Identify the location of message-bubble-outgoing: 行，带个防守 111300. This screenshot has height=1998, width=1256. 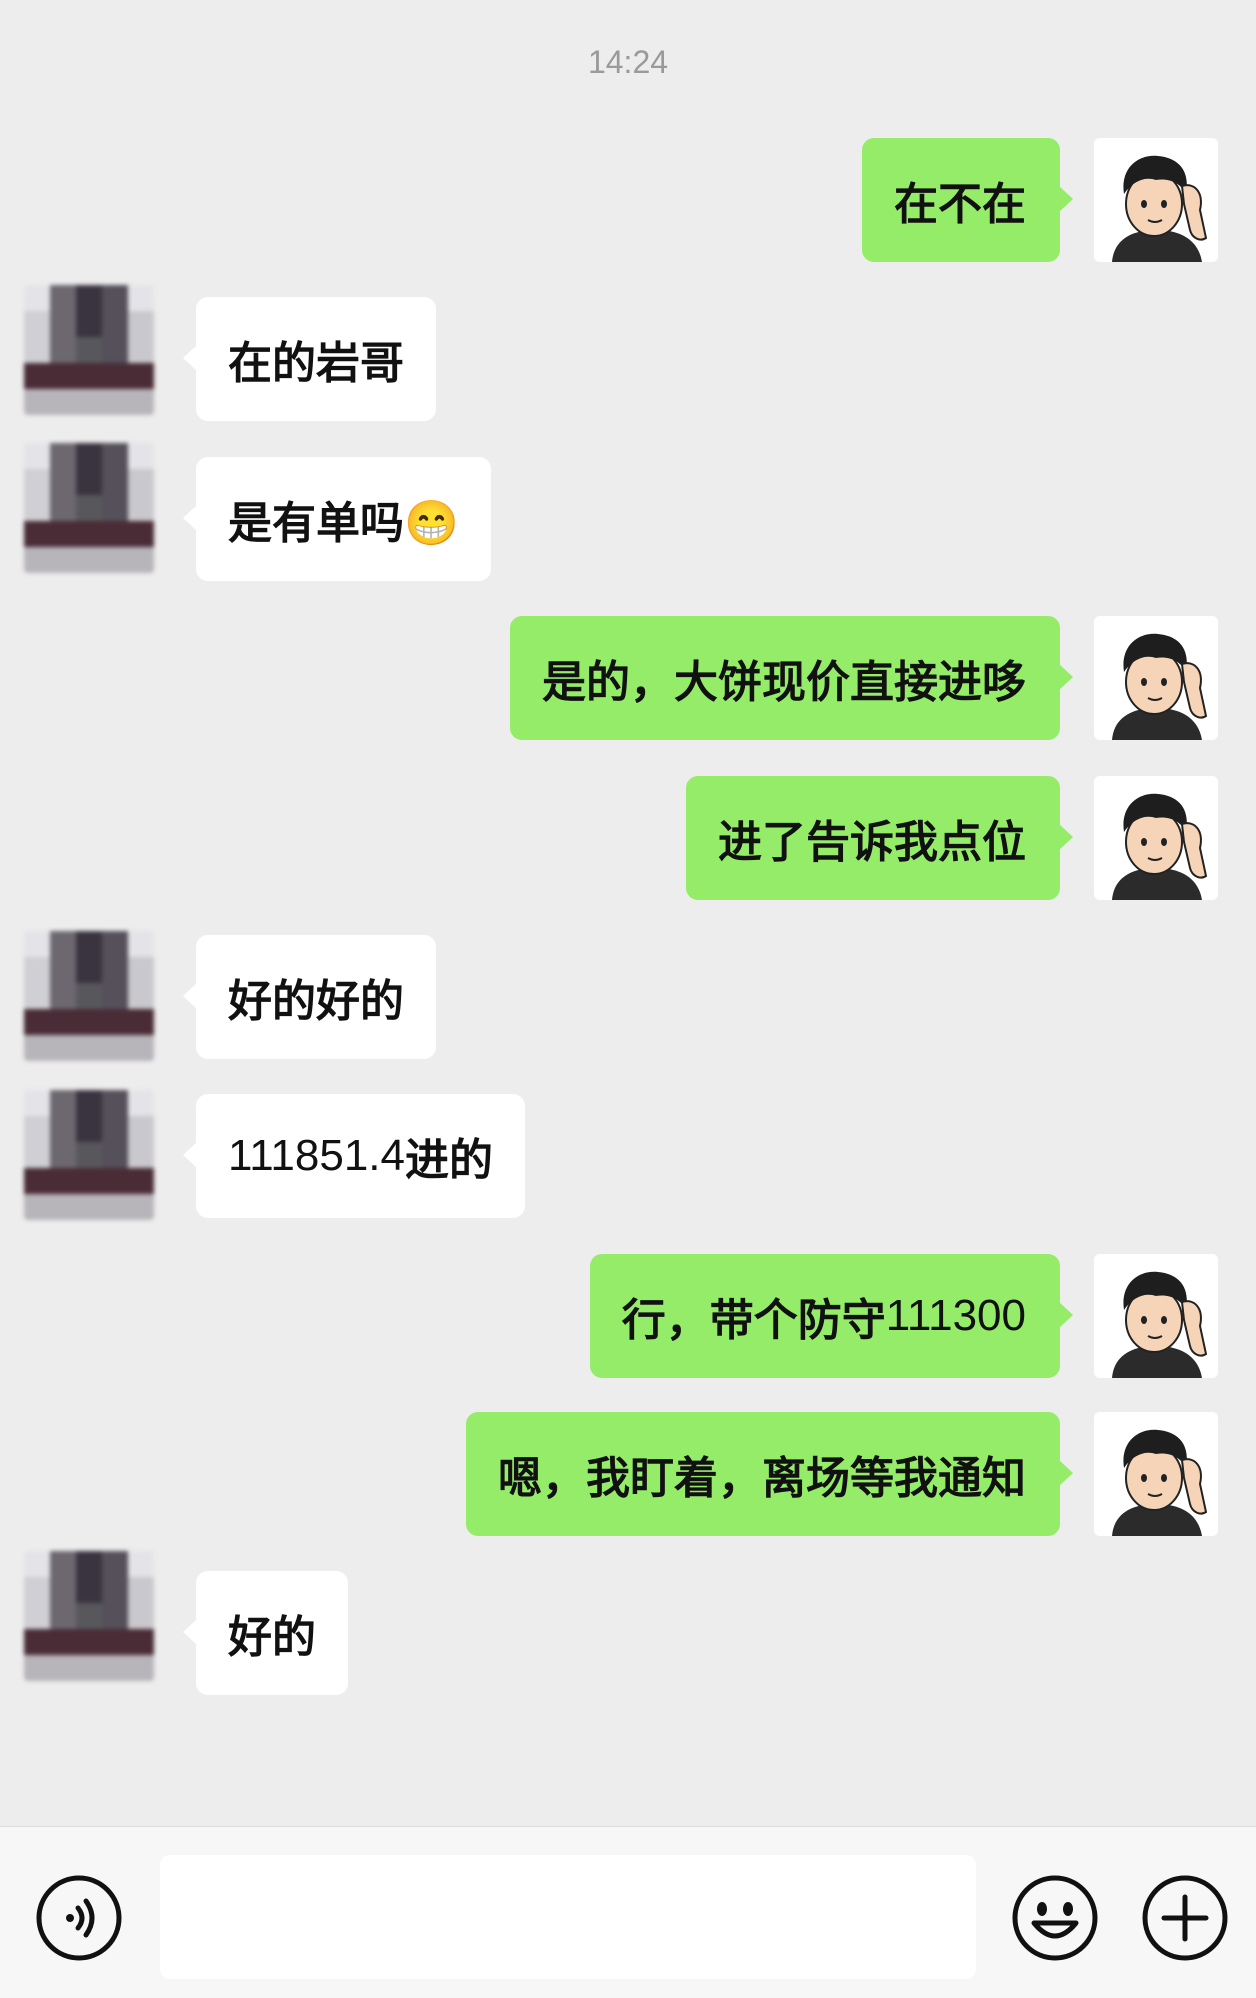
(831, 1316).